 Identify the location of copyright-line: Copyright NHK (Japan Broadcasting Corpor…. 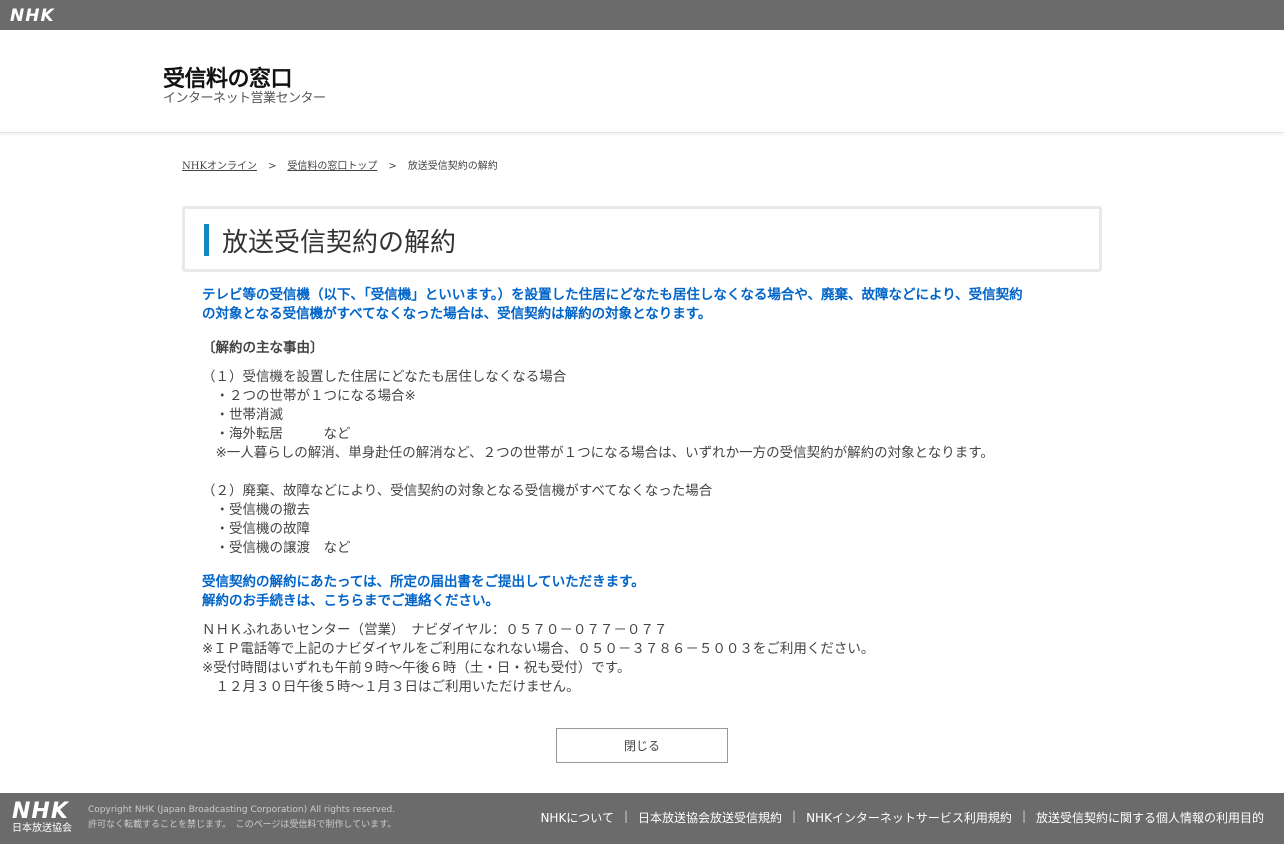
(242, 810).